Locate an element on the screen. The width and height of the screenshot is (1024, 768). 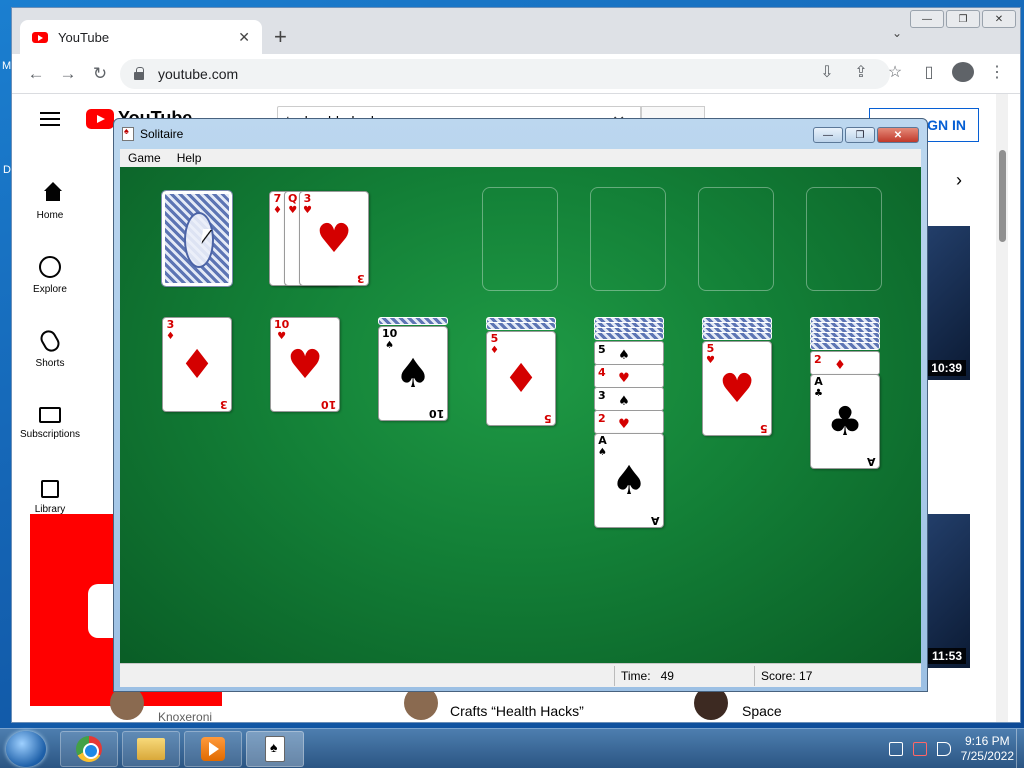
tab-close-icon: ✕ is located at coordinates (244, 37).